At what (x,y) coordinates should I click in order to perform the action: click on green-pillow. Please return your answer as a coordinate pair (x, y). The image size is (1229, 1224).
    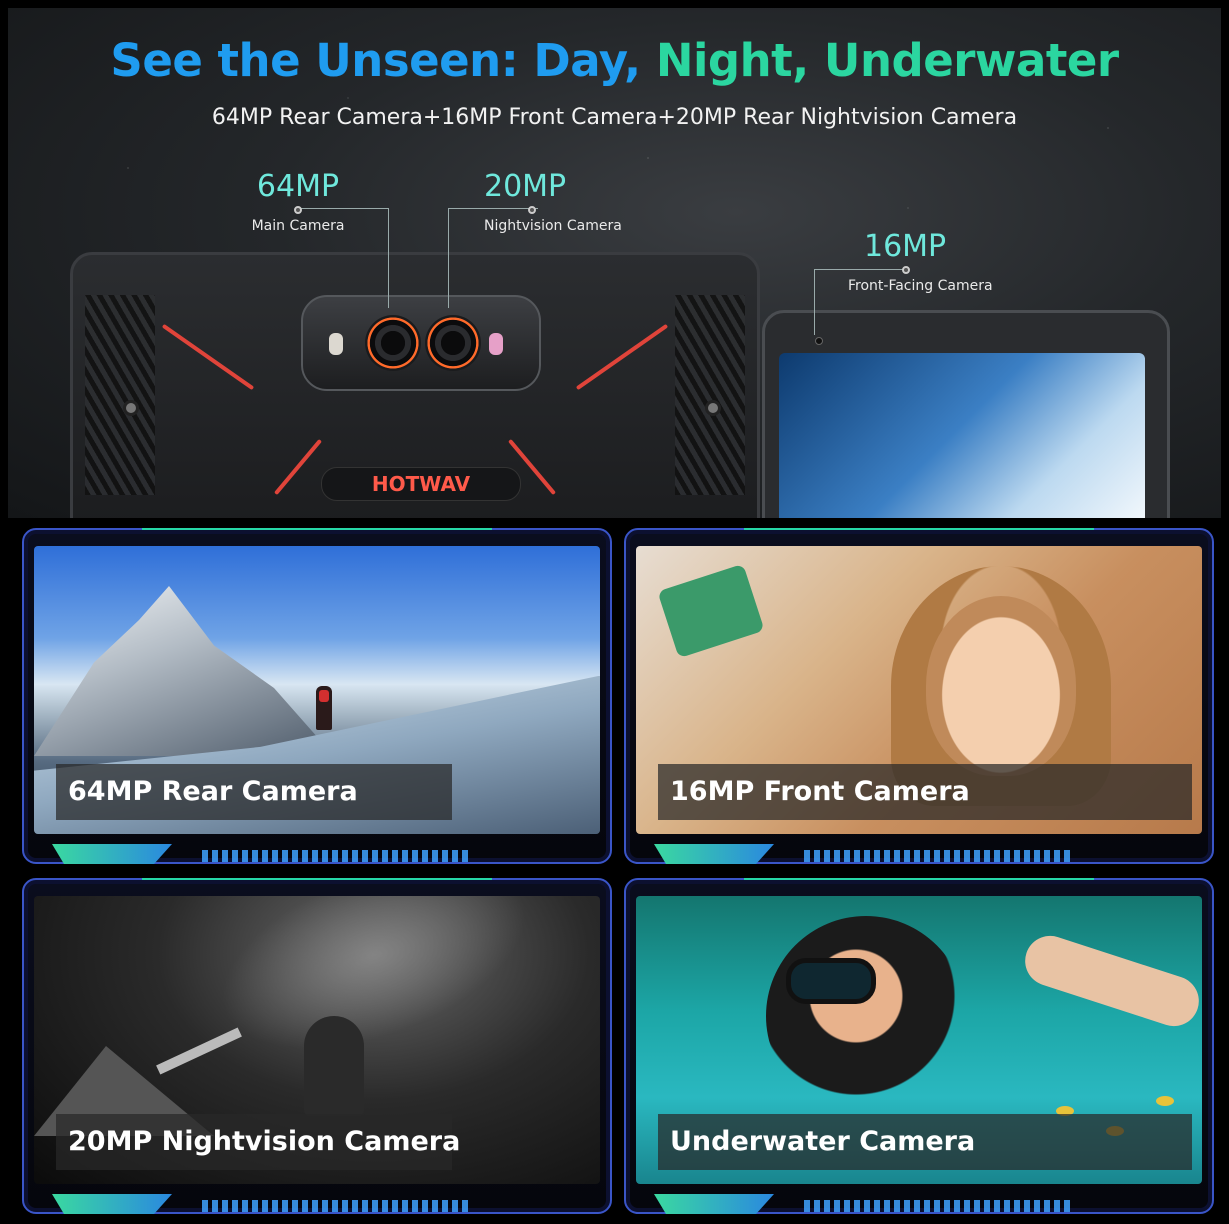
    Looking at the image, I should click on (711, 611).